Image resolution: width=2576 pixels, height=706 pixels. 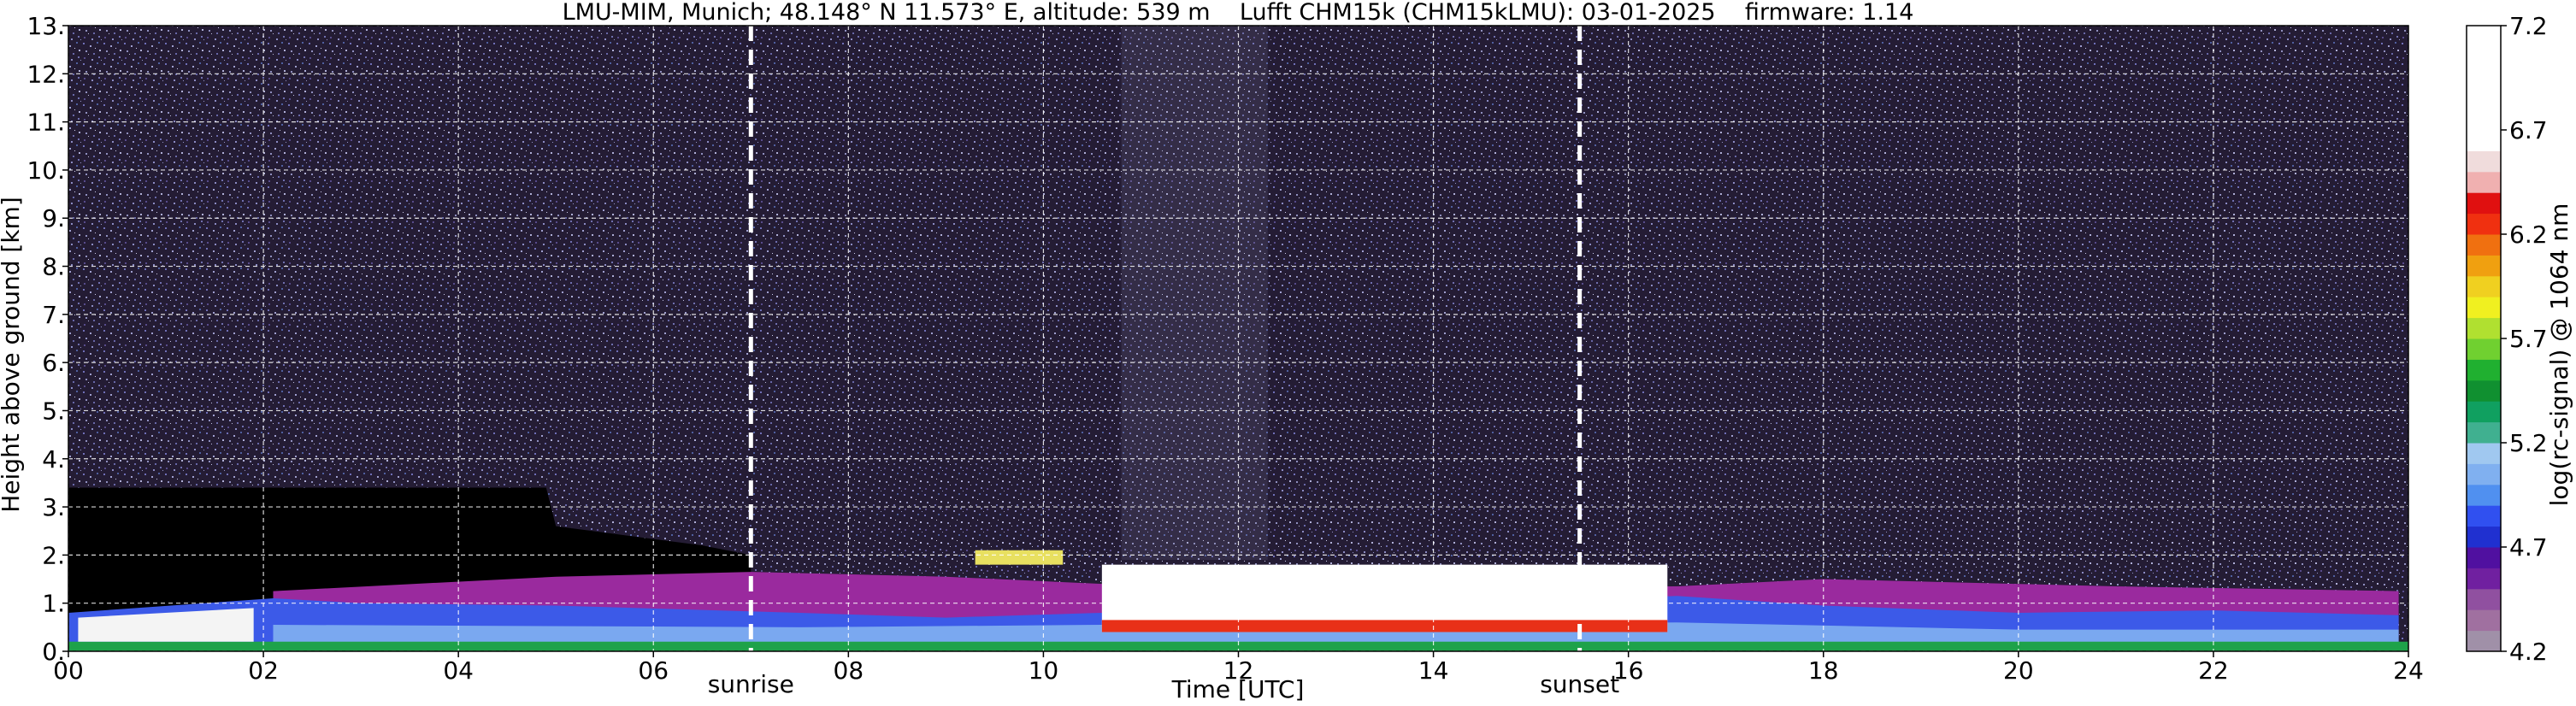 I want to click on x-tick-label: 02, so click(x=263, y=670).